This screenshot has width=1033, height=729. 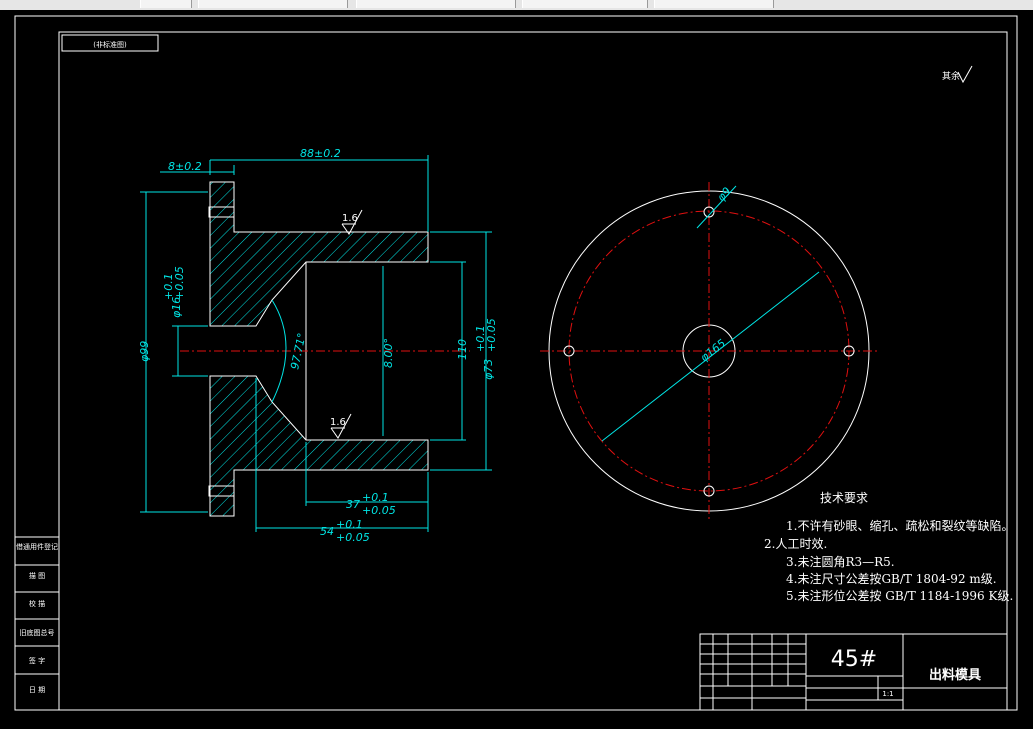 What do you see at coordinates (375, 497) in the screenshot?
I see `dim-37-tol-up: +0.1` at bounding box center [375, 497].